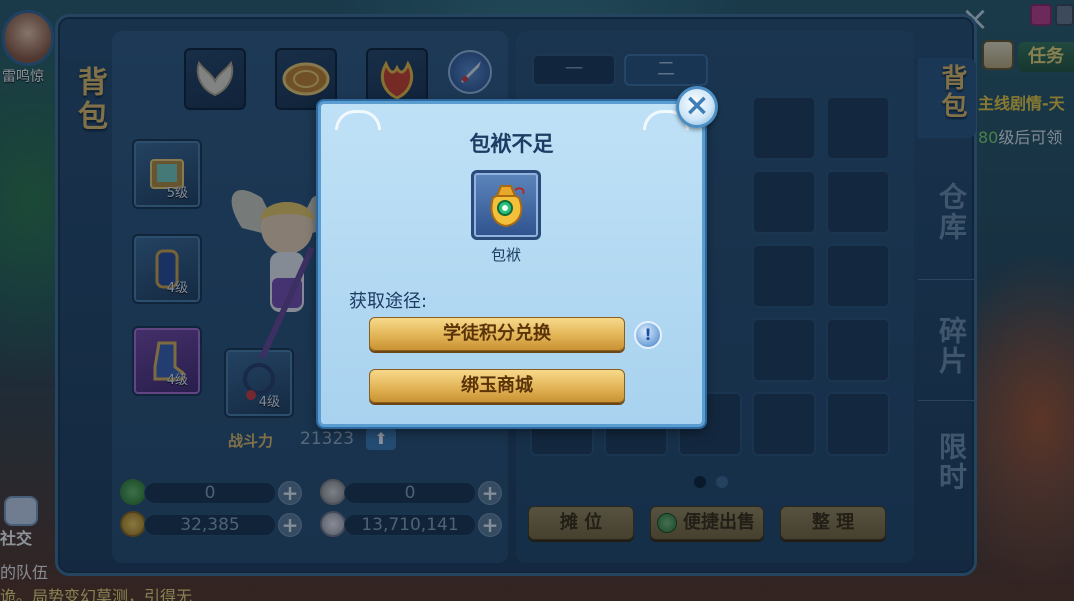  What do you see at coordinates (697, 107) in the screenshot?
I see `dialog-close-button: ×` at bounding box center [697, 107].